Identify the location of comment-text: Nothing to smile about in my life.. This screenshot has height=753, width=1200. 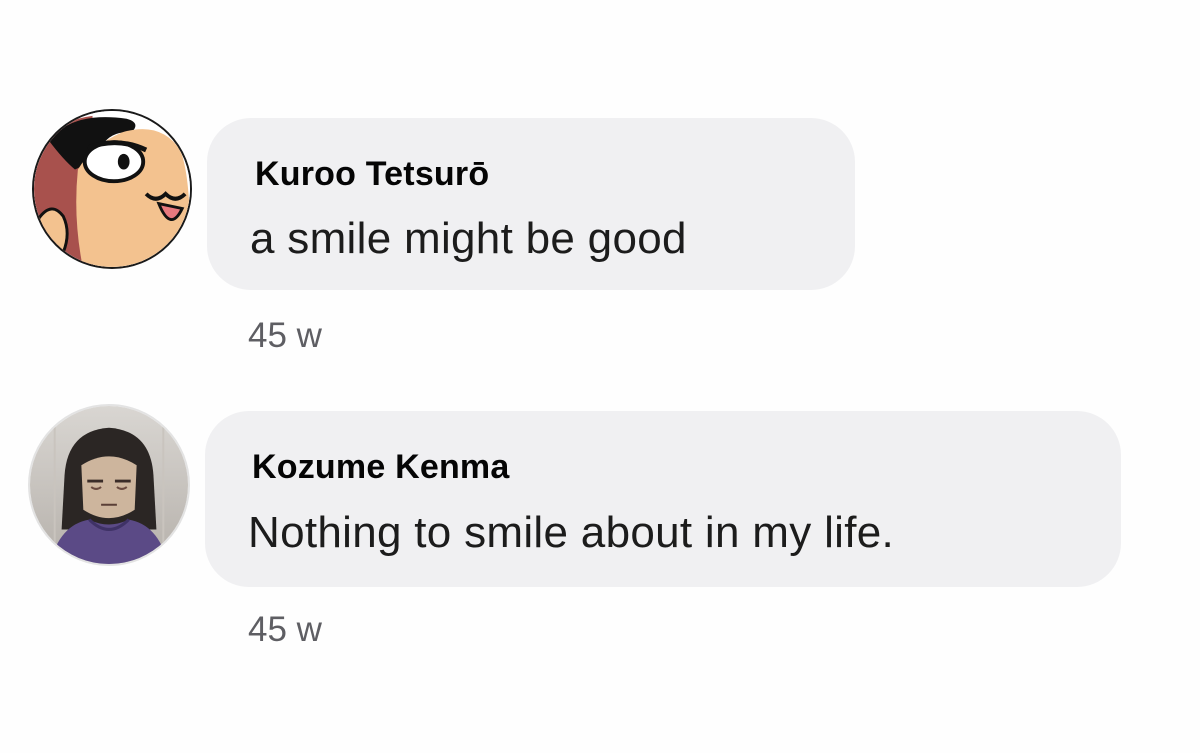
(571, 532).